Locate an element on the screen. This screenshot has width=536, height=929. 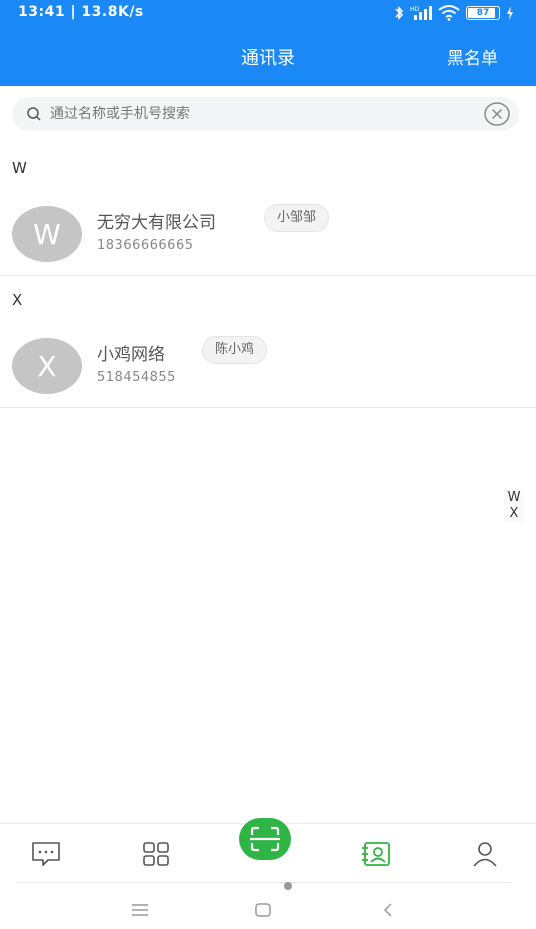
scan-icon is located at coordinates (265, 839).